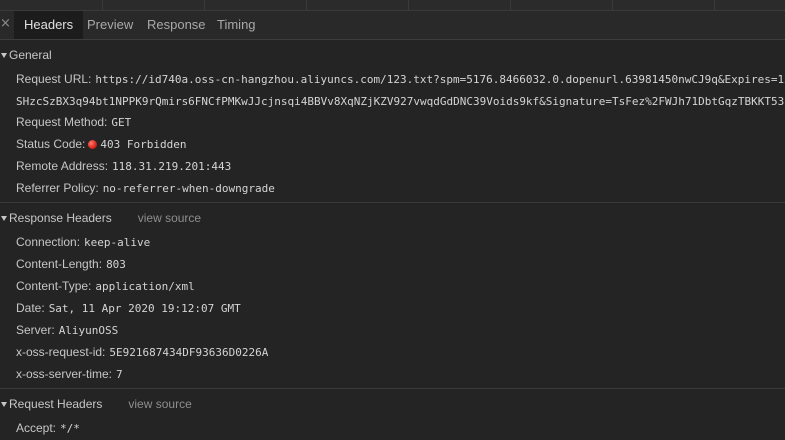 Image resolution: width=785 pixels, height=440 pixels. Describe the element at coordinates (121, 122) in the screenshot. I see `row-value: GET` at that location.